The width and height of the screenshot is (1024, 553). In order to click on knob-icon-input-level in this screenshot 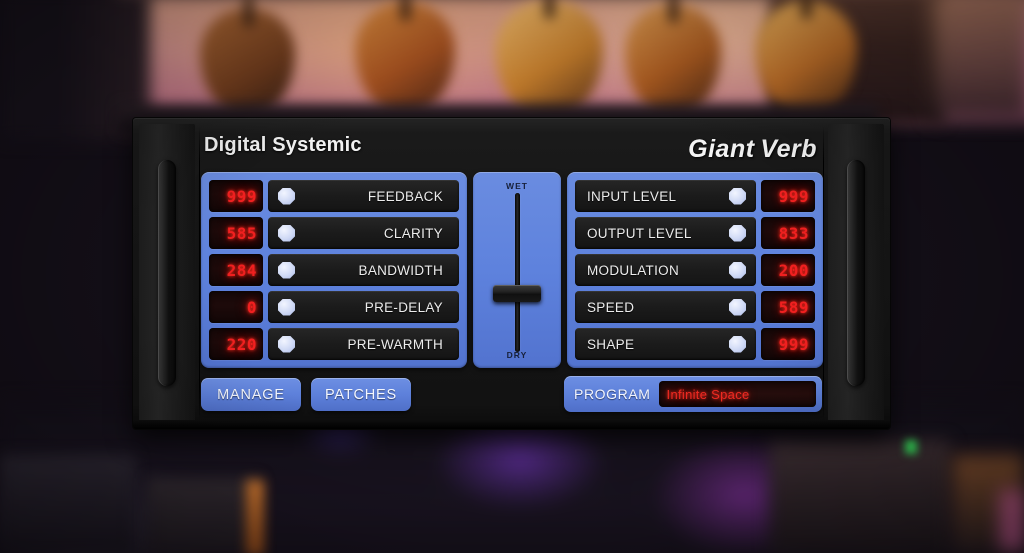, I will do `click(737, 196)`.